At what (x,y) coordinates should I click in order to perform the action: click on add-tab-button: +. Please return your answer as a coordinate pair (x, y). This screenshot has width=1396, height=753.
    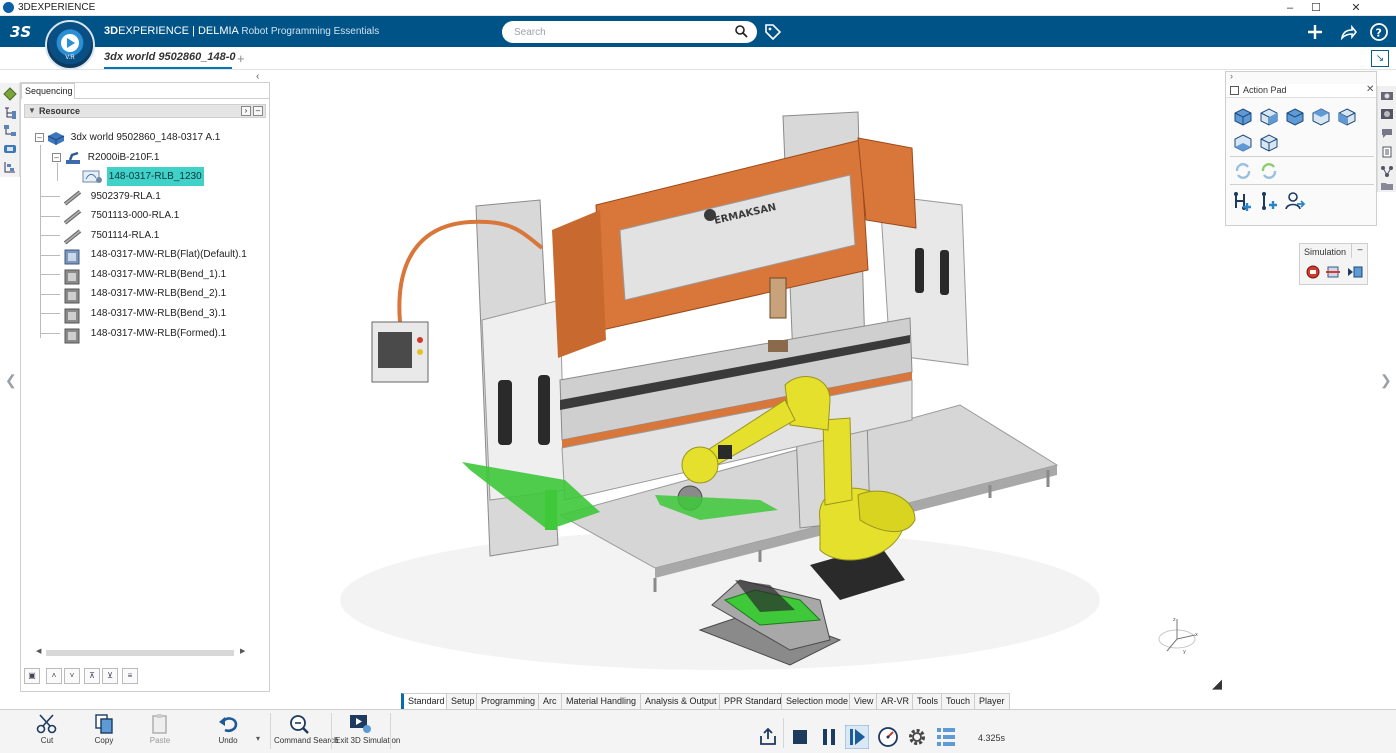
    Looking at the image, I should click on (241, 58).